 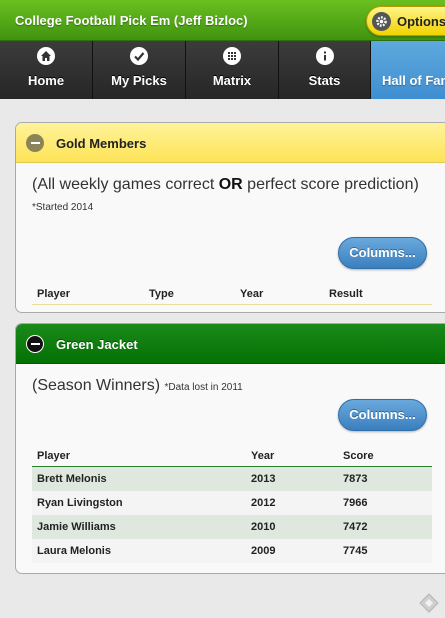 I want to click on tab-my-picks-label: My Picks, so click(x=139, y=80).